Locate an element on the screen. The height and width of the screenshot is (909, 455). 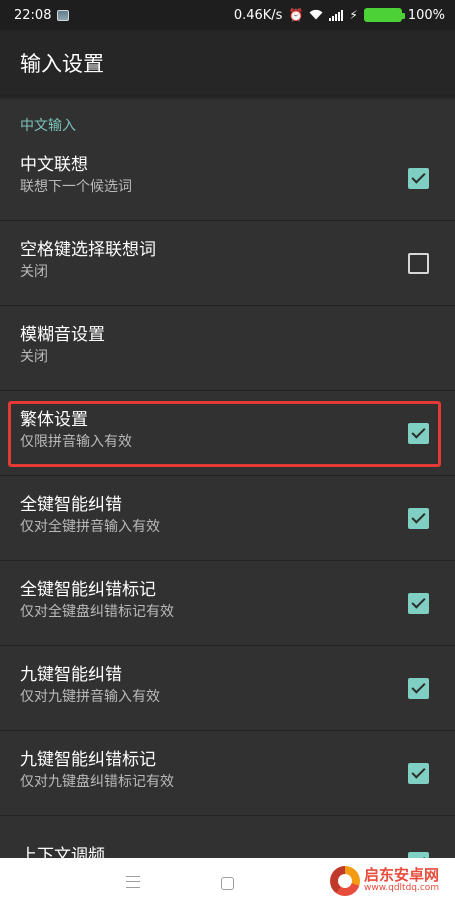
pref-row-fuzzy-pinyin: 模糊音设置 关闭 is located at coordinates (227, 348).